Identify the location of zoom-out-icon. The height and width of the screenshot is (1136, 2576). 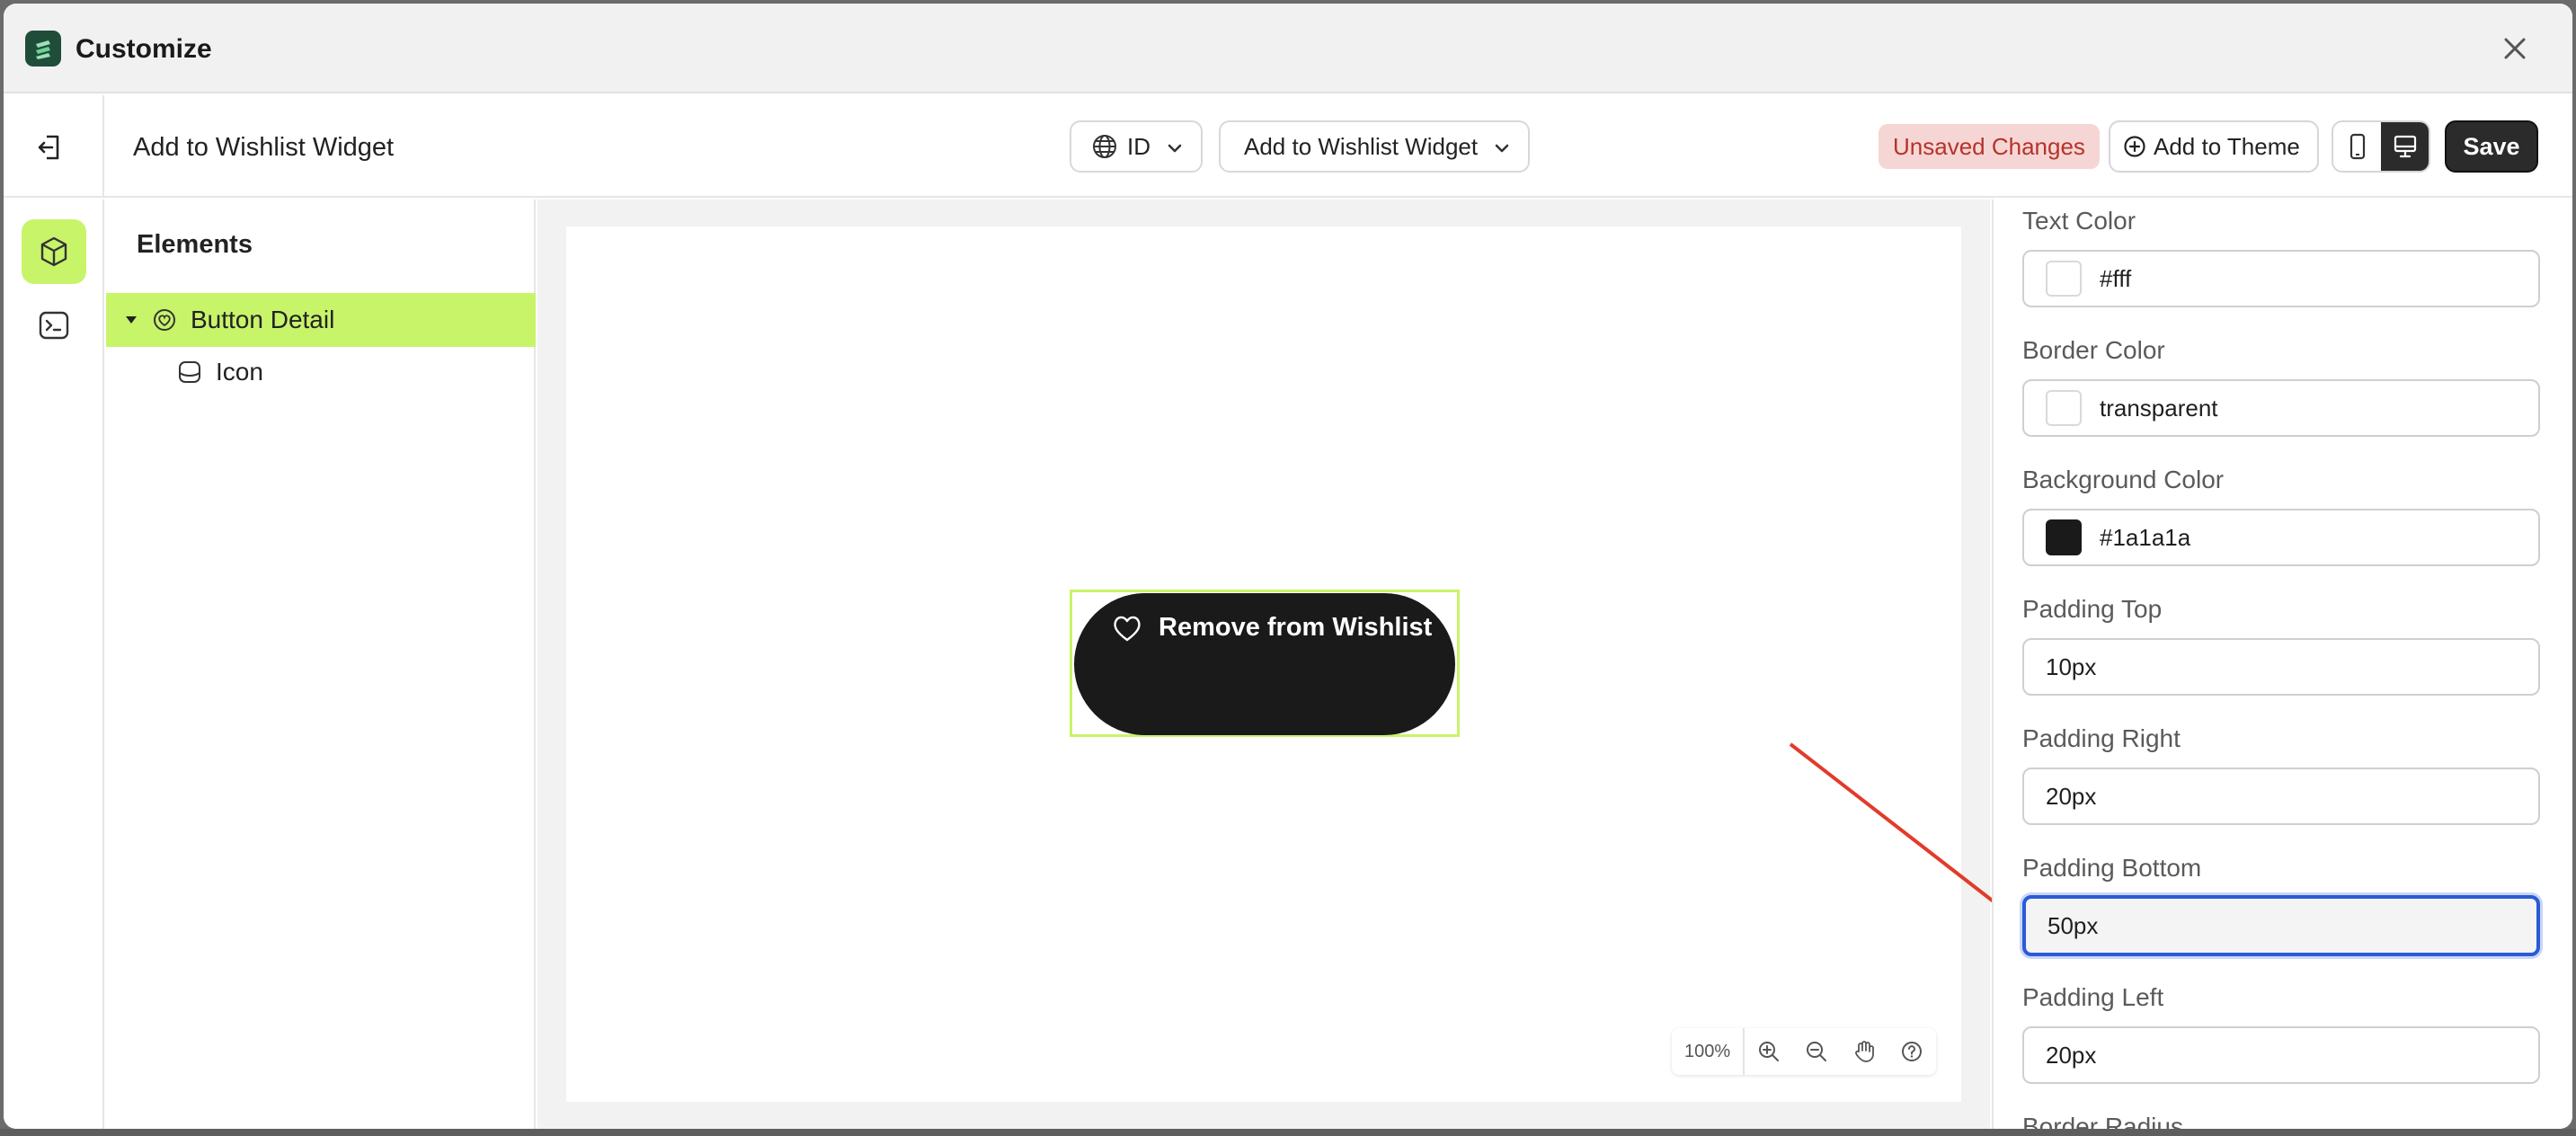
(1816, 1052).